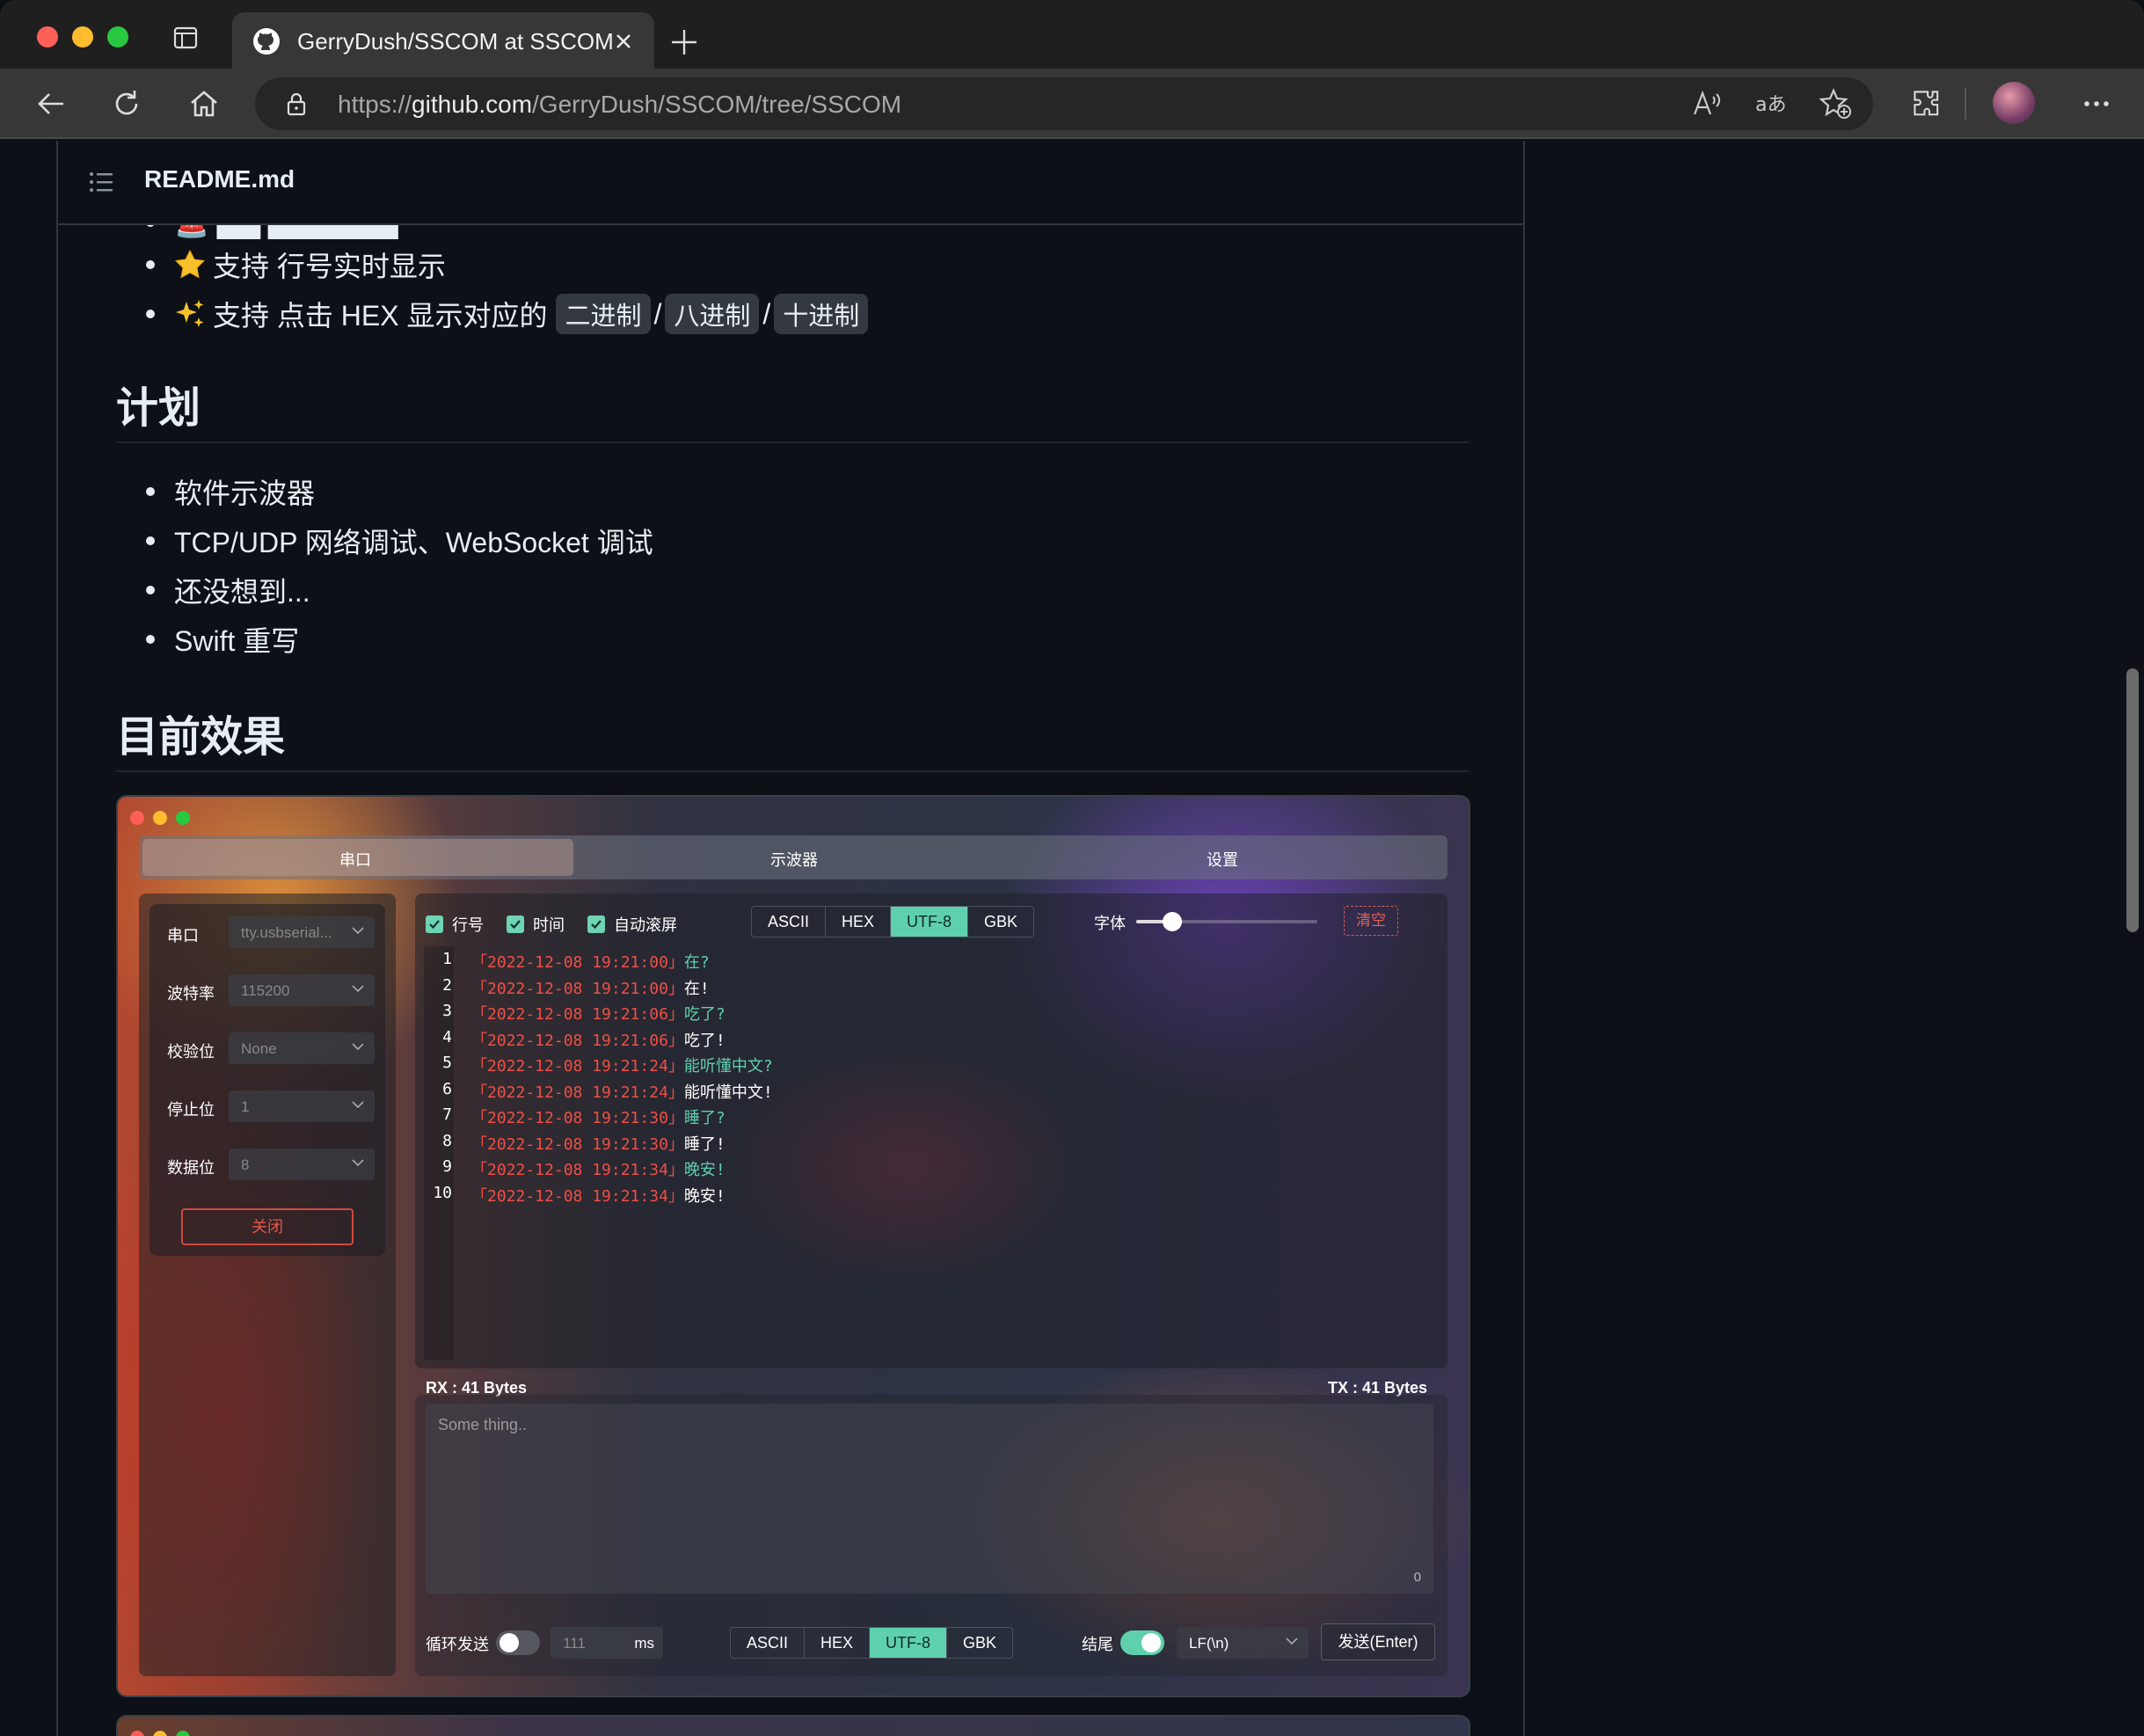  What do you see at coordinates (598, 1014) in the screenshot?
I see `log-line: 「2022-12-08 19:21:06」吃了?` at bounding box center [598, 1014].